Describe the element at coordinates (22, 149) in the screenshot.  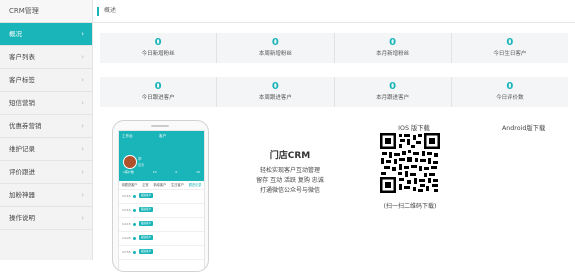
I see `sidebar-item-label: 维护记录` at that location.